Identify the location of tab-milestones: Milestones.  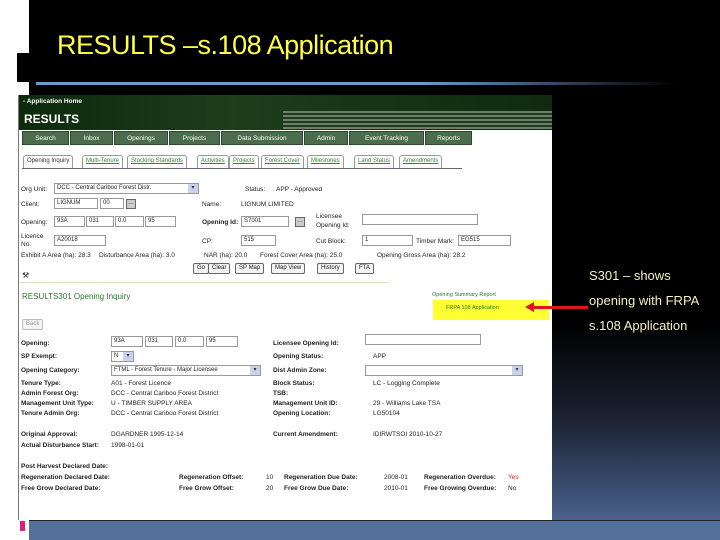
(325, 161).